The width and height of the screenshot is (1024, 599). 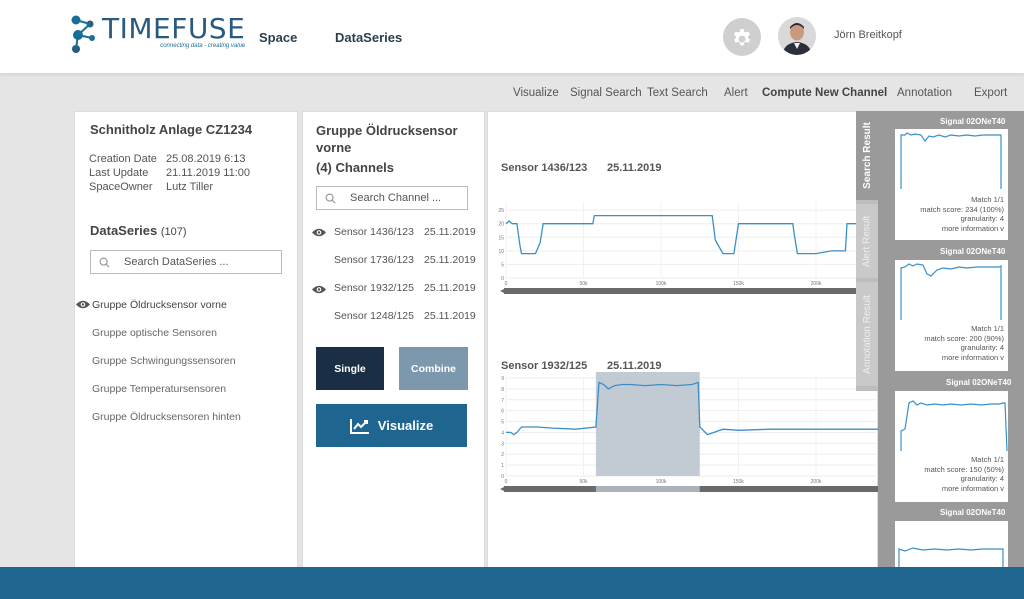 What do you see at coordinates (867, 334) in the screenshot?
I see `tab-annotation-result: Annotation Result` at bounding box center [867, 334].